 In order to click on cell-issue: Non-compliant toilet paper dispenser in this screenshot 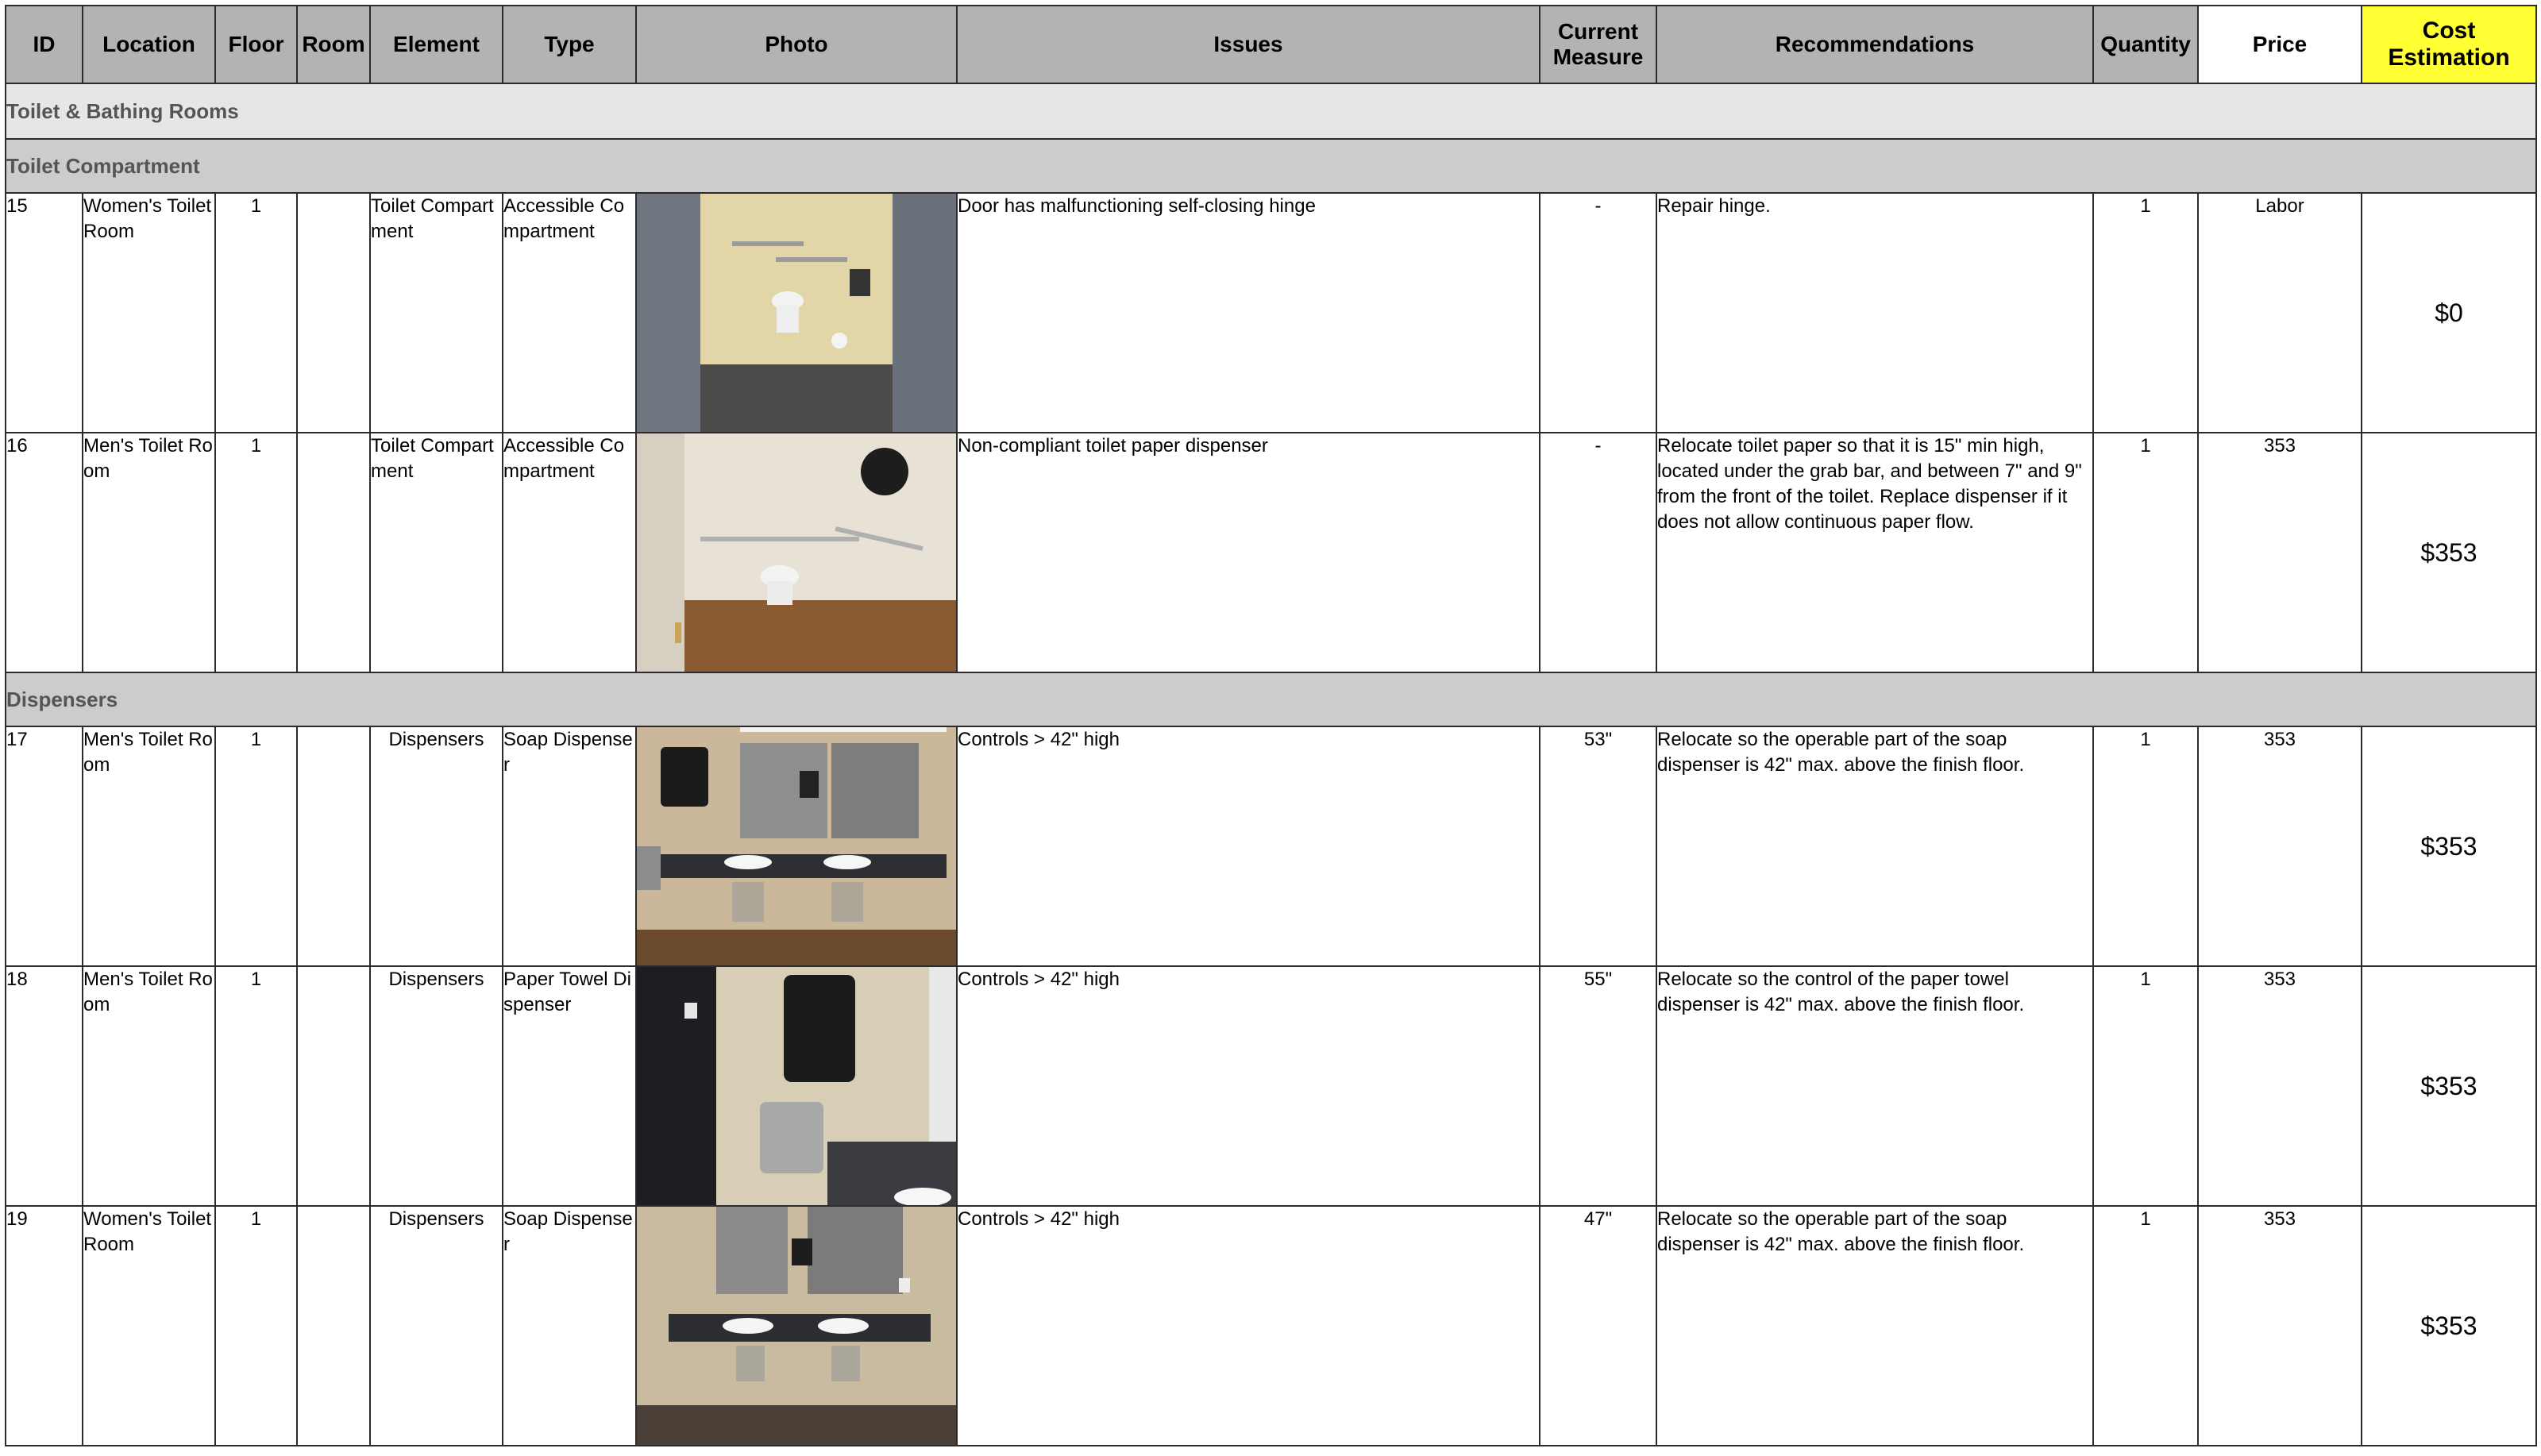, I will do `click(1248, 552)`.